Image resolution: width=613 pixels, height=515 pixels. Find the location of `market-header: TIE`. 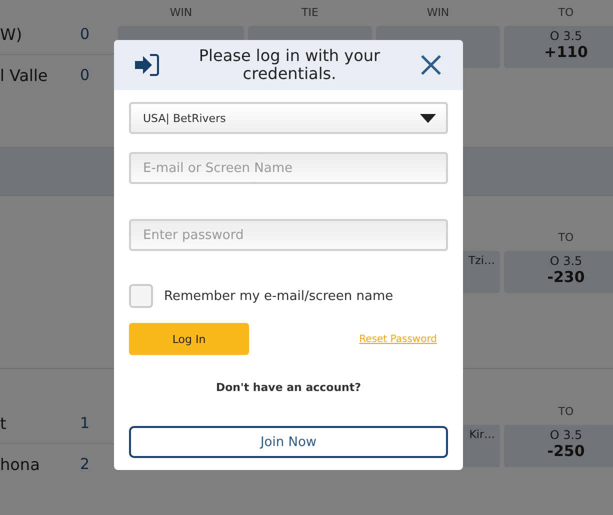

market-header: TIE is located at coordinates (310, 13).